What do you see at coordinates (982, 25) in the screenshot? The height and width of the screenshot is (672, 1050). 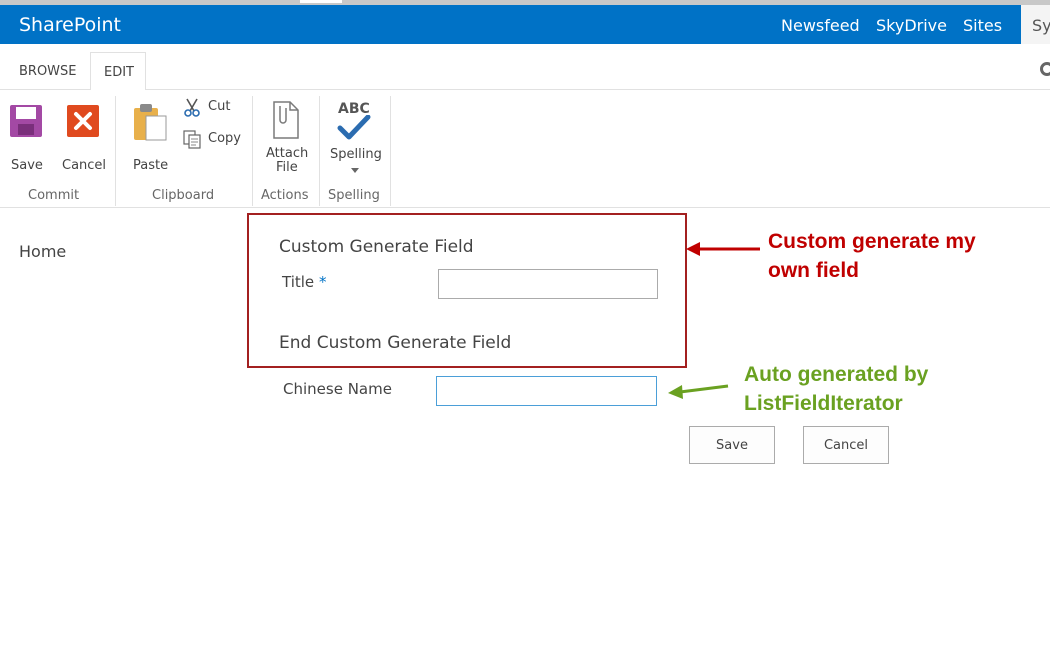 I see `suite-link-sites: Sites` at bounding box center [982, 25].